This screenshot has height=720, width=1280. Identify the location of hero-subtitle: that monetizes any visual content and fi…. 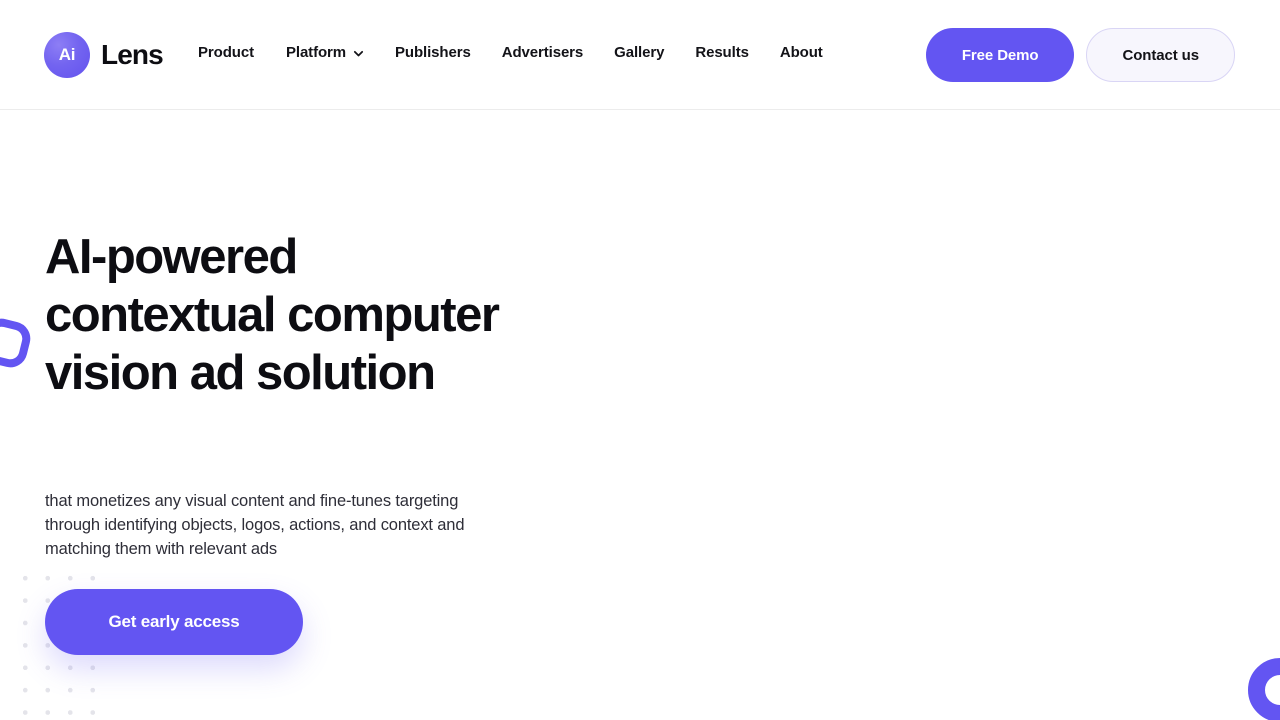
(255, 525).